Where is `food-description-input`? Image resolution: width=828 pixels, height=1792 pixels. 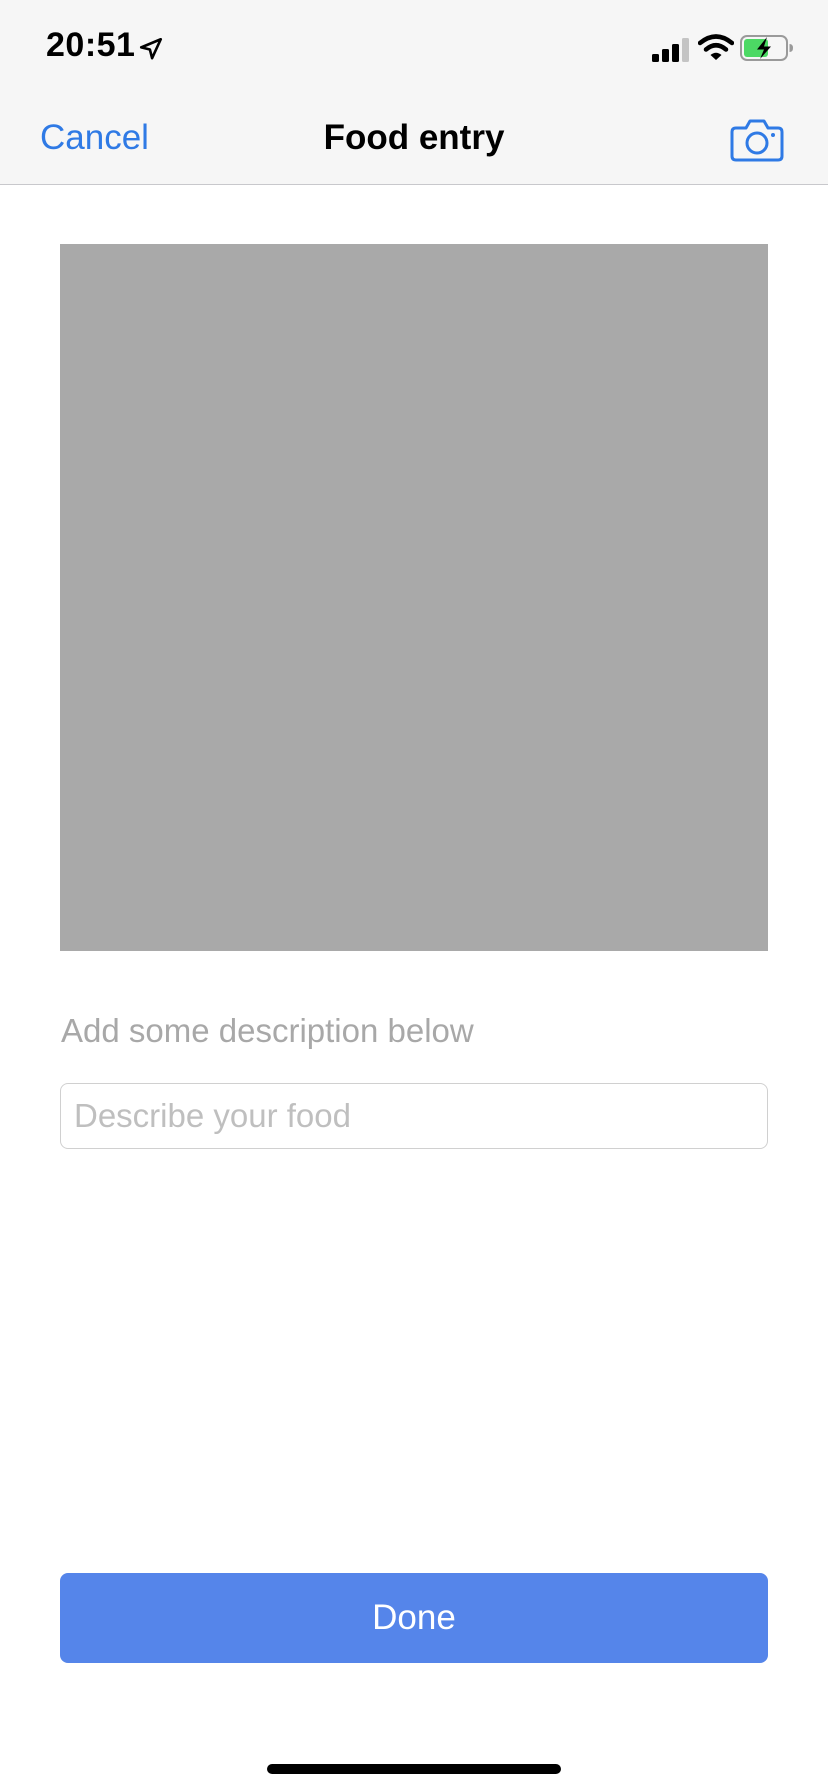
food-description-input is located at coordinates (414, 1116).